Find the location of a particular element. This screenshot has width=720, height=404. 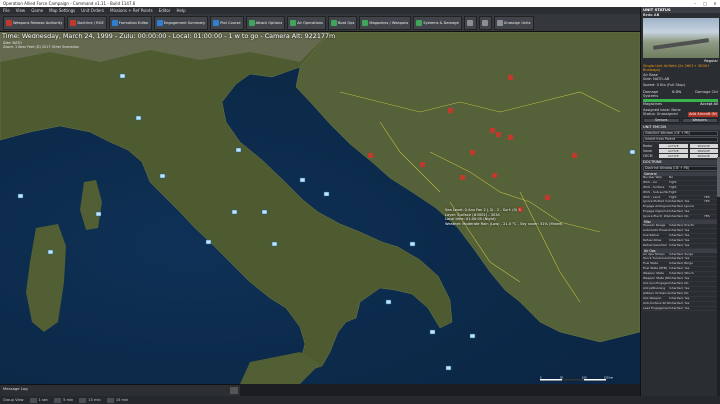

menu-map-settings: Map Settings is located at coordinates (62, 10).